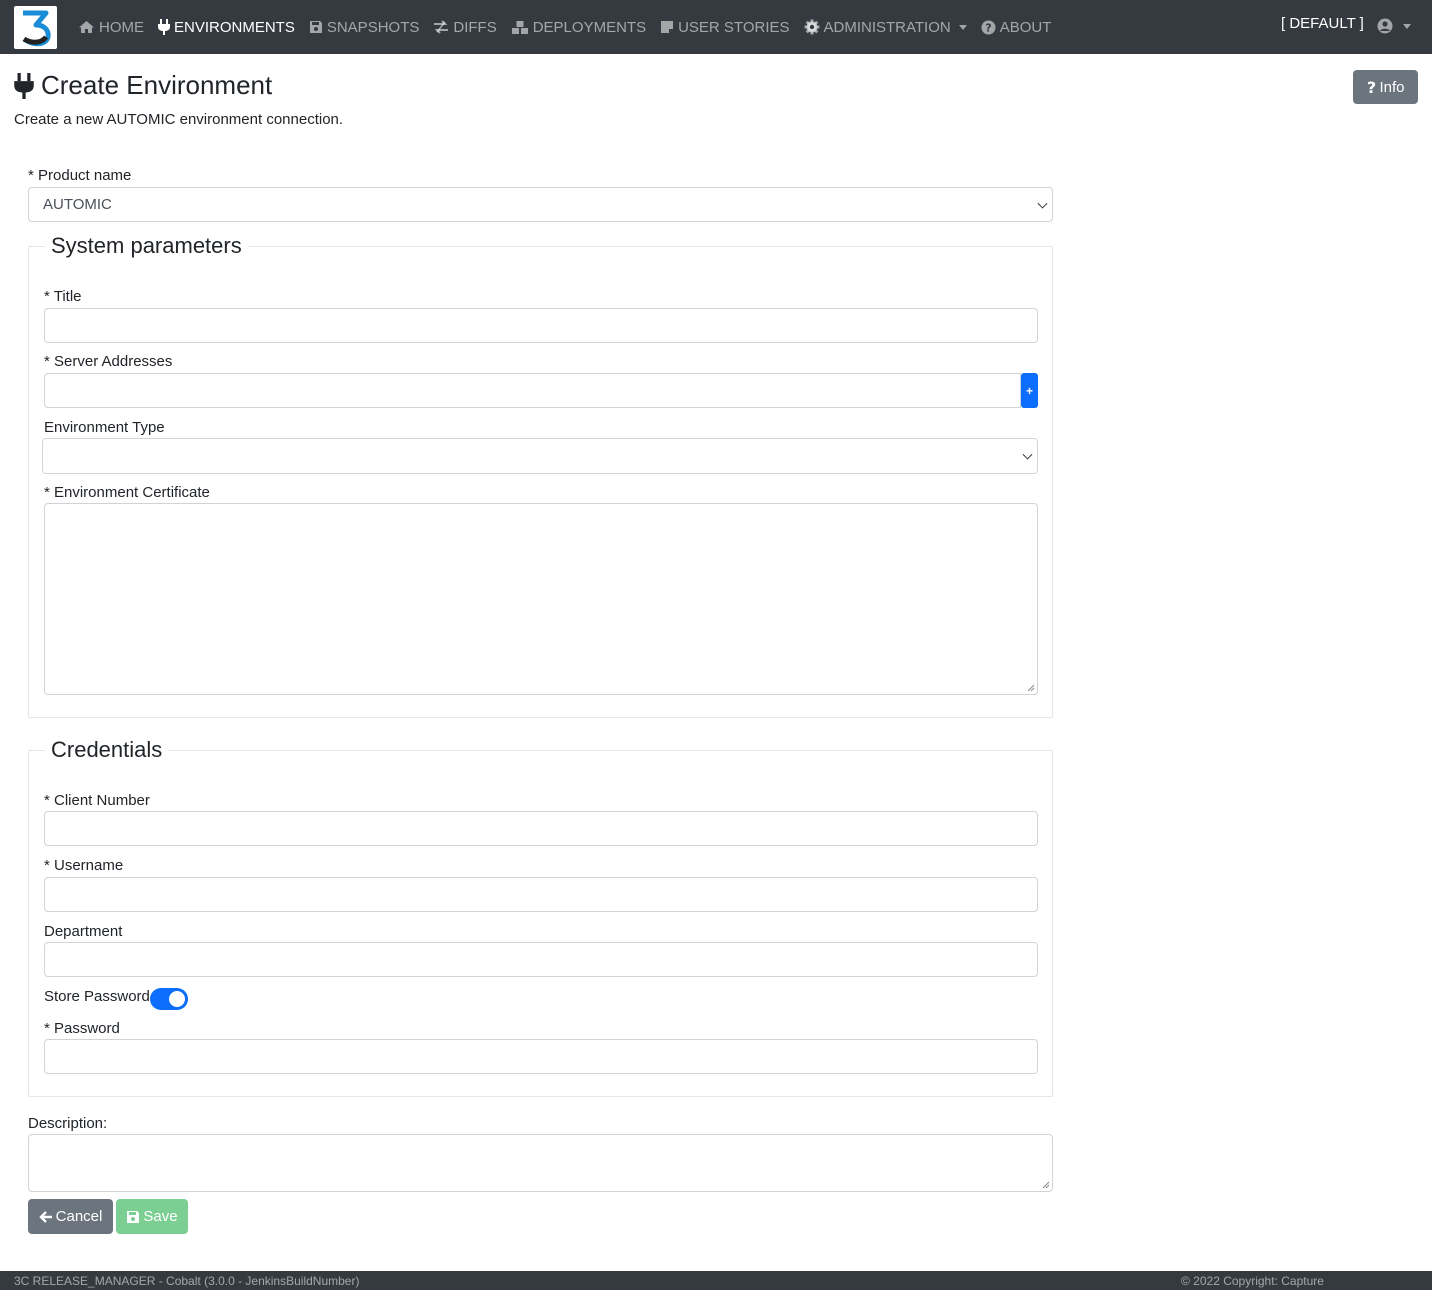  I want to click on nav-environments: ENVIRONMENTS, so click(226, 27).